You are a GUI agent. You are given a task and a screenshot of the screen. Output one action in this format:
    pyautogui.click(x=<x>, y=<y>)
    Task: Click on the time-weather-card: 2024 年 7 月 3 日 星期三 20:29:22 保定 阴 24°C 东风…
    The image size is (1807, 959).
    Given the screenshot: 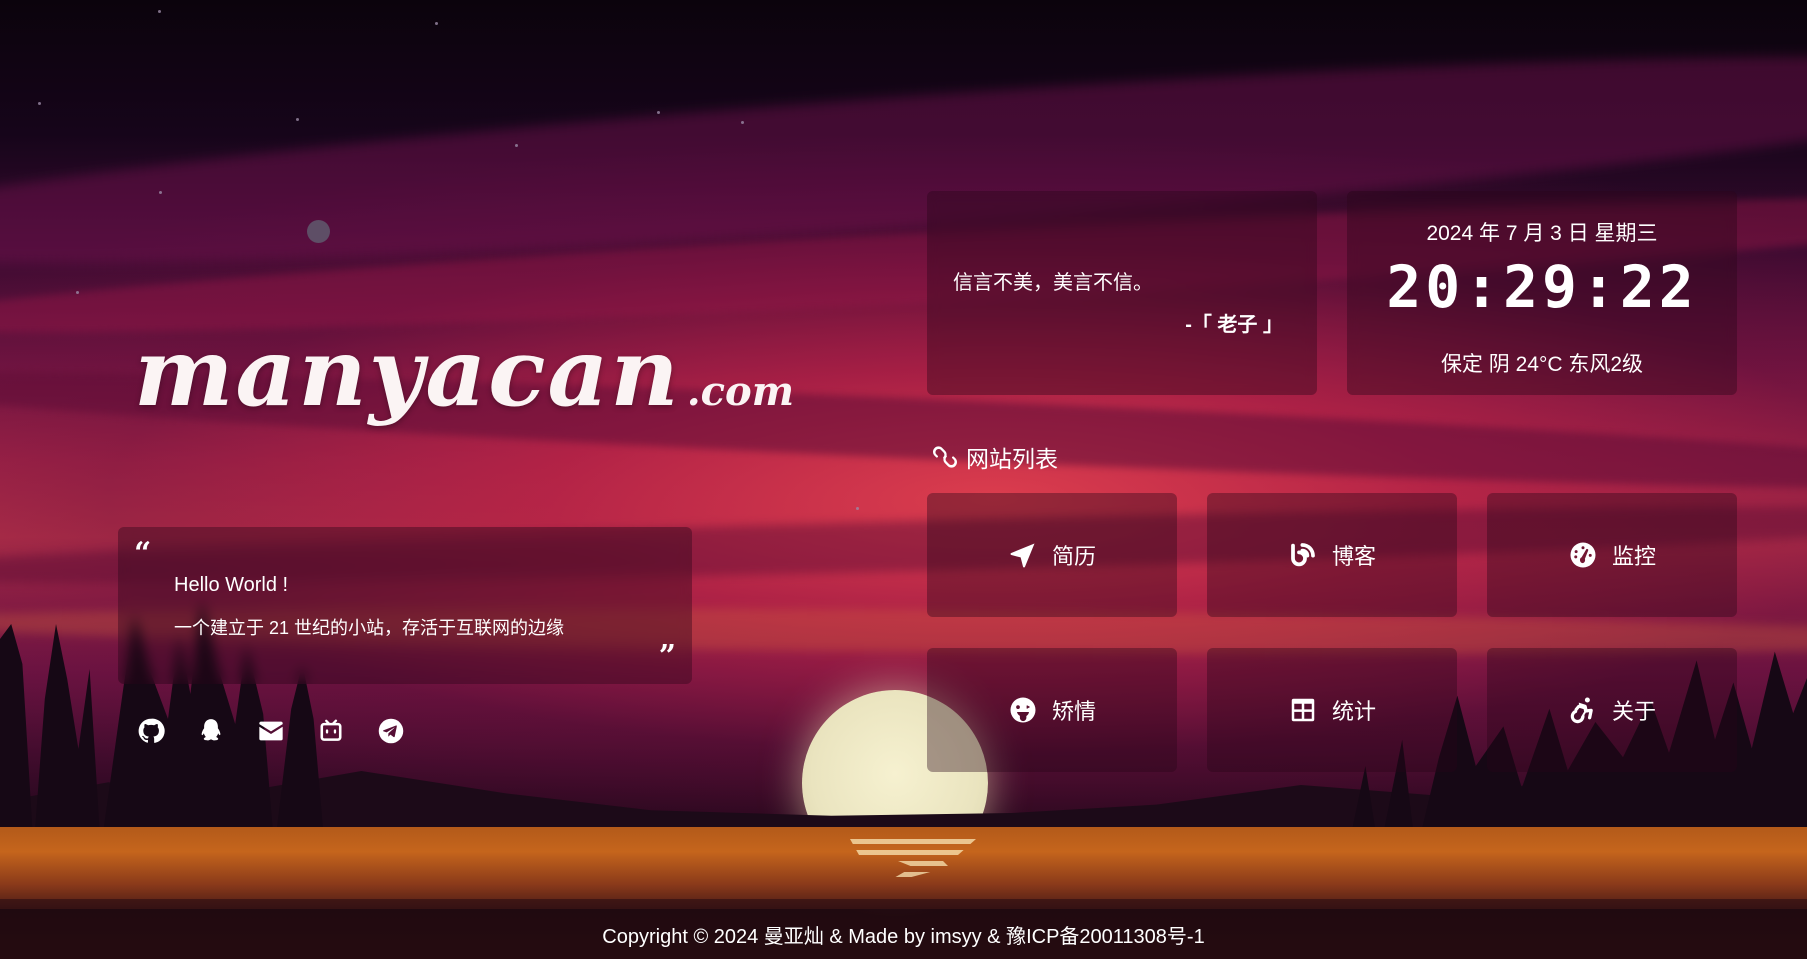 What is the action you would take?
    pyautogui.click(x=1542, y=293)
    